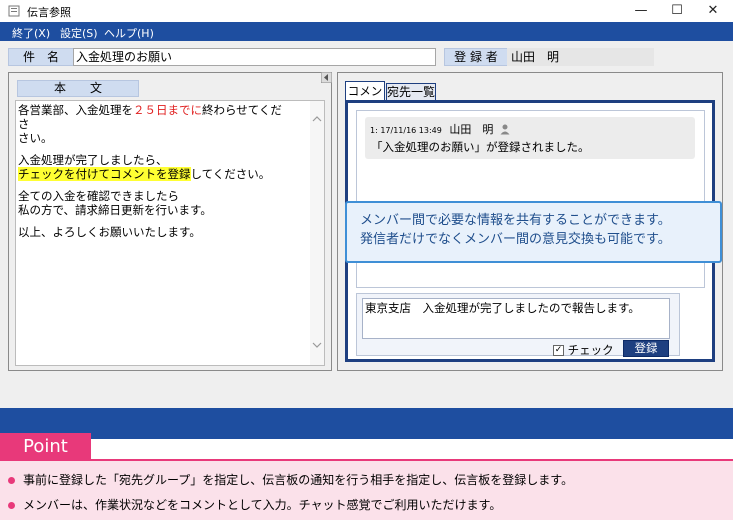 The image size is (733, 520). Describe the element at coordinates (515, 239) in the screenshot. I see `callout-line-2: 発信者だけでなくメンバー間の意見交換も可能です。` at that location.